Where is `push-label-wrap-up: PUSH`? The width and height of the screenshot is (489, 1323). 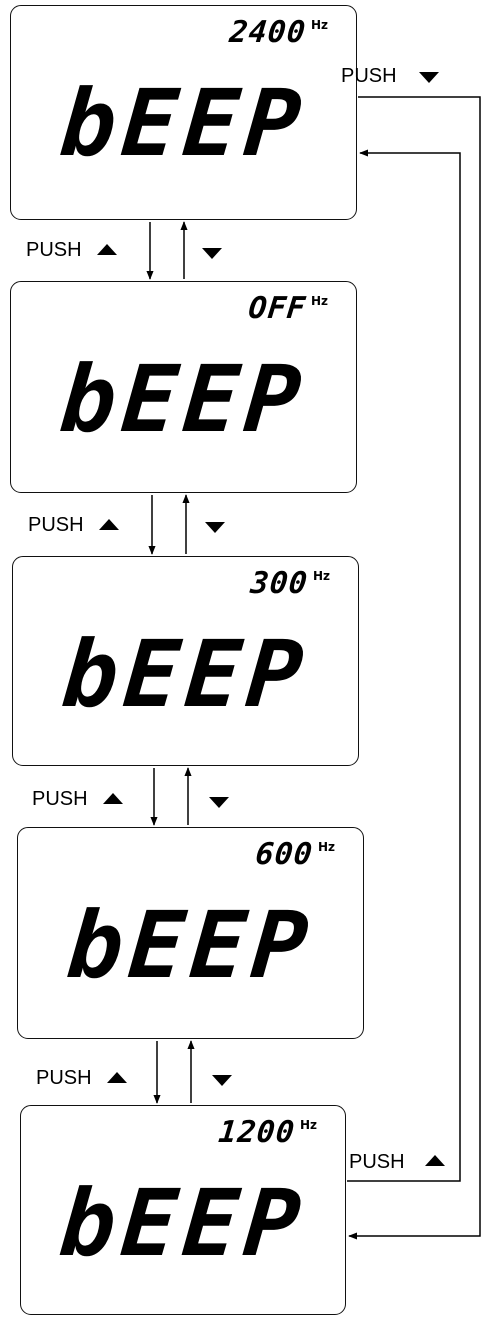 push-label-wrap-up: PUSH is located at coordinates (377, 1162).